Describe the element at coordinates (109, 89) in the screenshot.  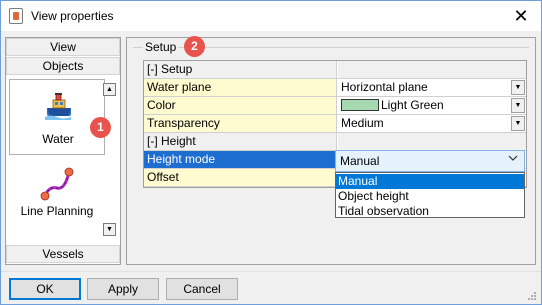
I see `scroll-up-button: ▲` at that location.